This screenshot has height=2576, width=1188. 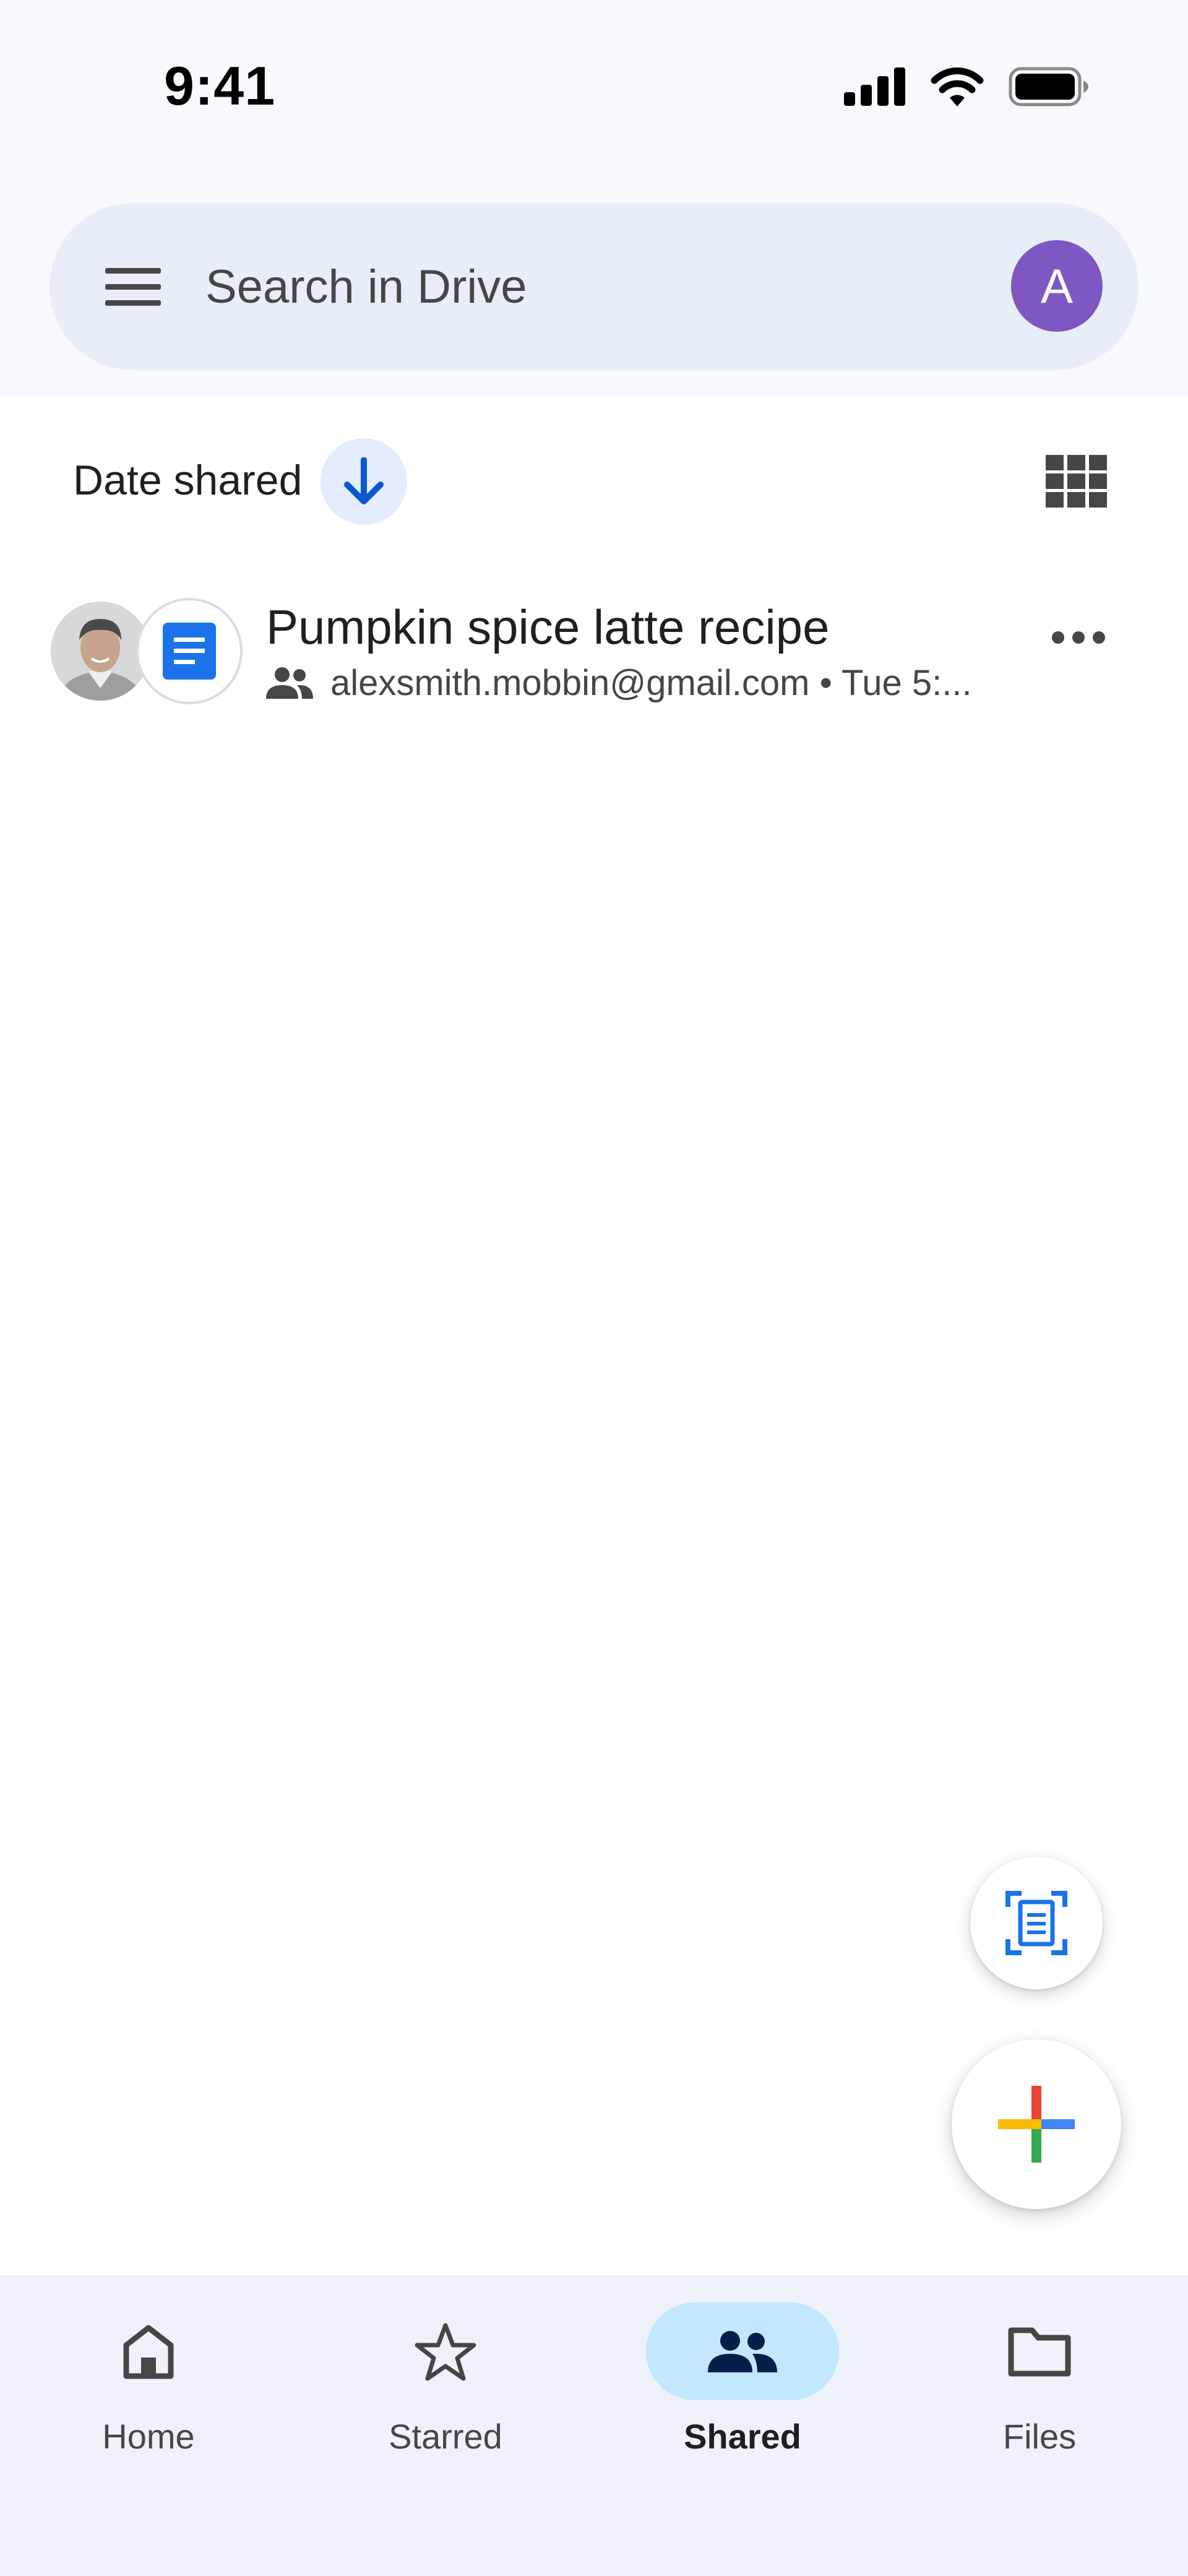 I want to click on folder-icon, so click(x=1039, y=2352).